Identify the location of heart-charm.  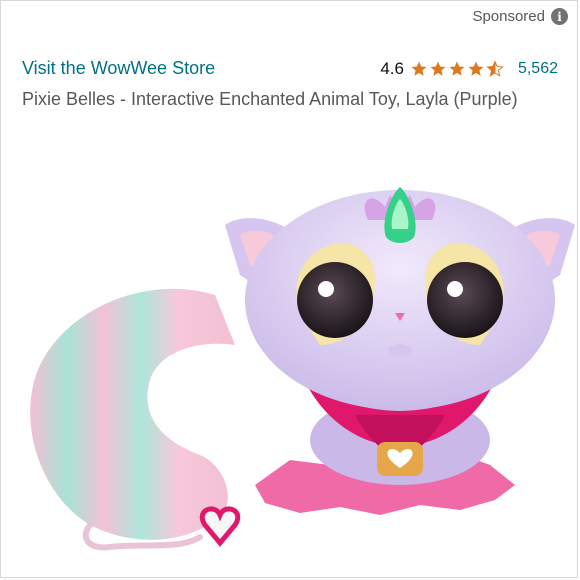
(400, 459).